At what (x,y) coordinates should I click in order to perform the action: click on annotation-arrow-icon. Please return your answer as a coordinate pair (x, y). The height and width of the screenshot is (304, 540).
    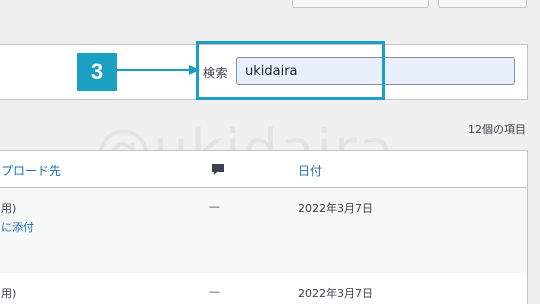
    Looking at the image, I should click on (158, 70).